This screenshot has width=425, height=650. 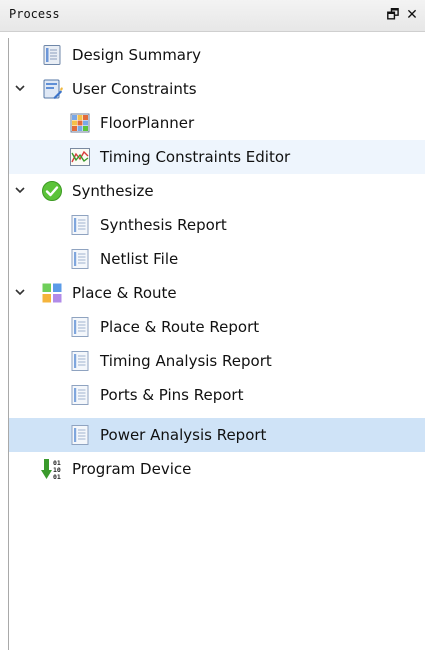 I want to click on tree-item-label: Netlist File, so click(x=139, y=259).